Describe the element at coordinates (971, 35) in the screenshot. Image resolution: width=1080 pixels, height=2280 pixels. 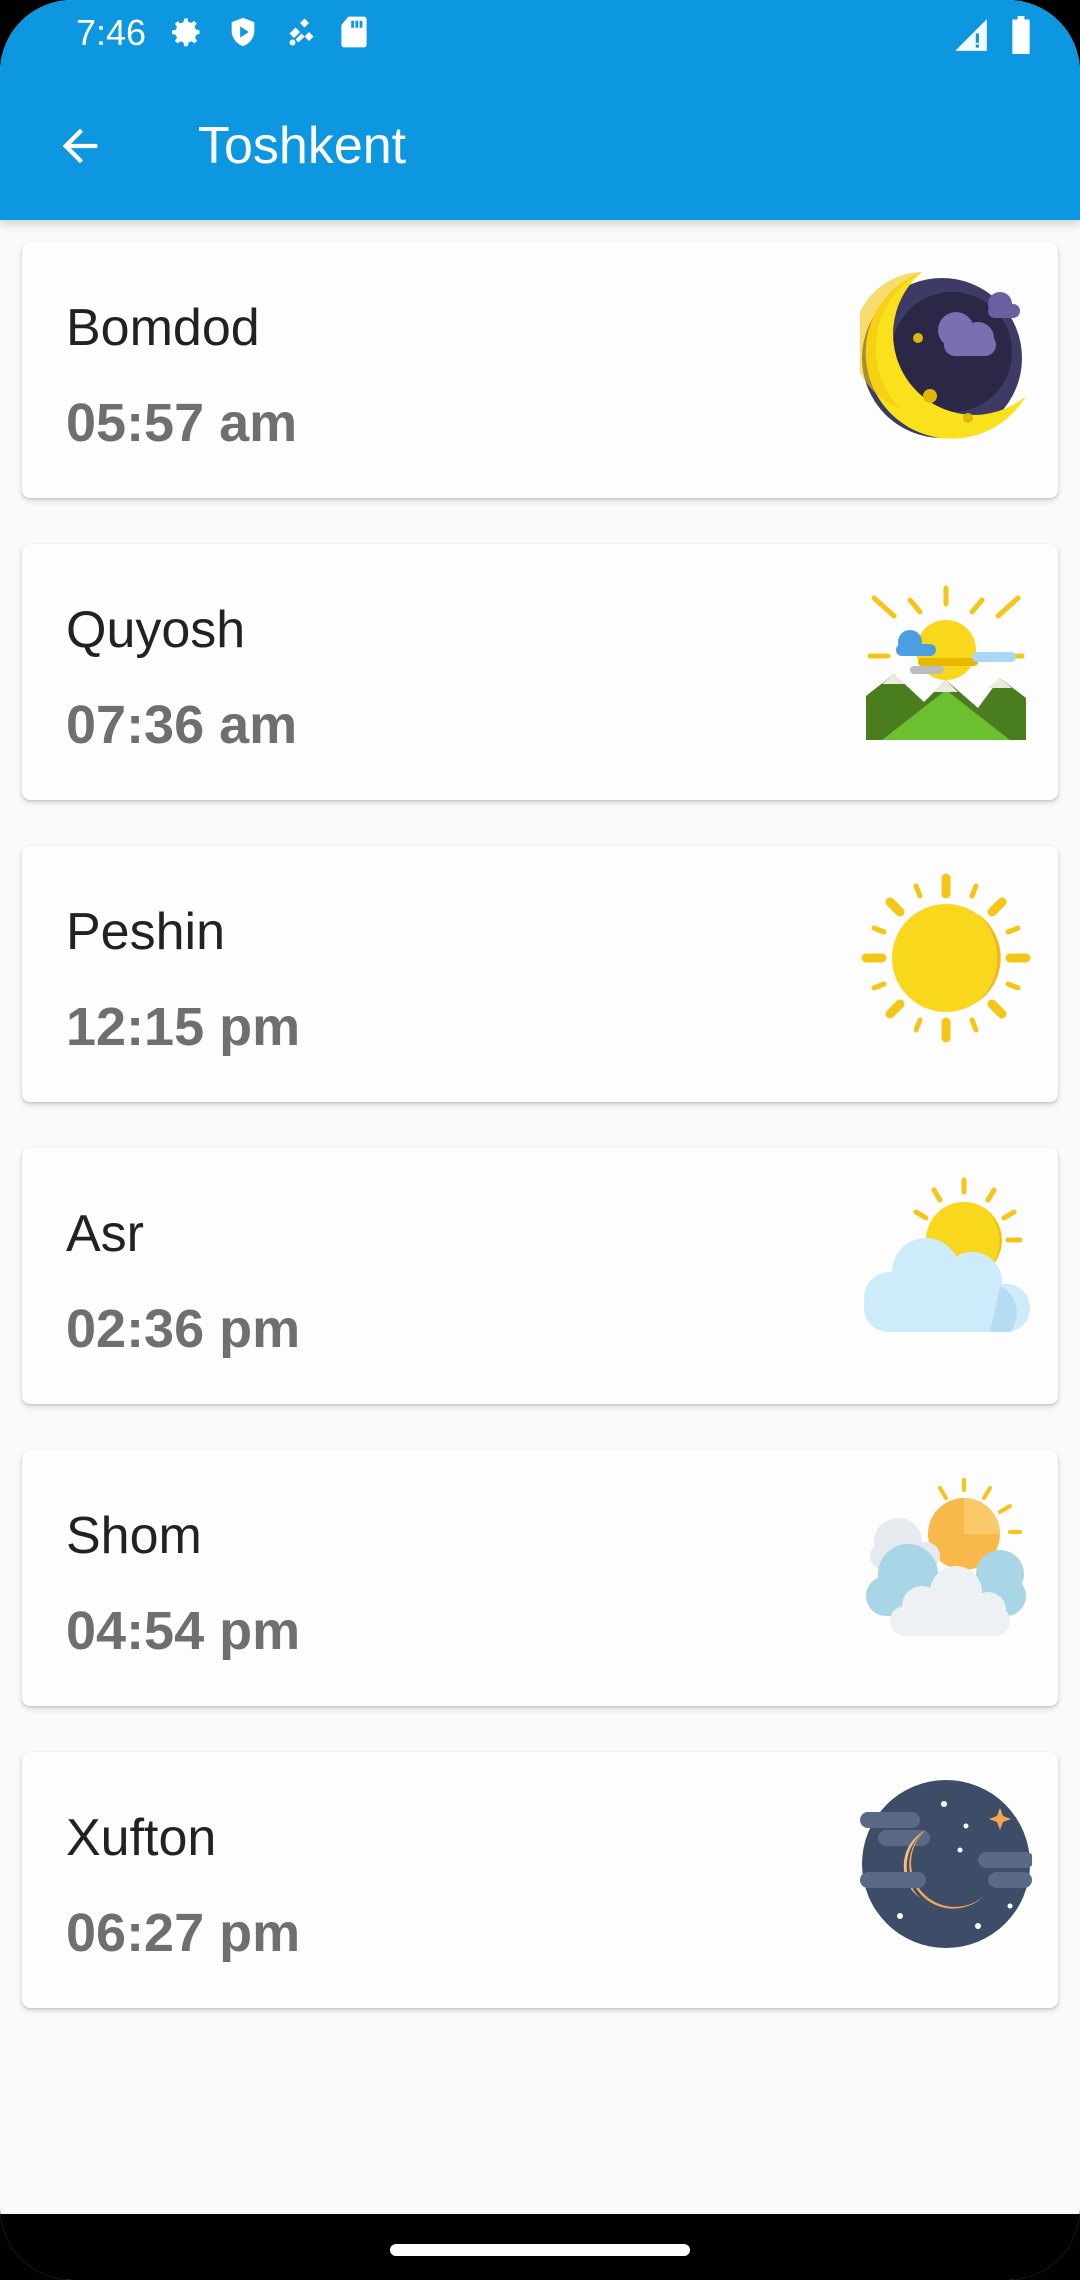
I see `signal-icon` at that location.